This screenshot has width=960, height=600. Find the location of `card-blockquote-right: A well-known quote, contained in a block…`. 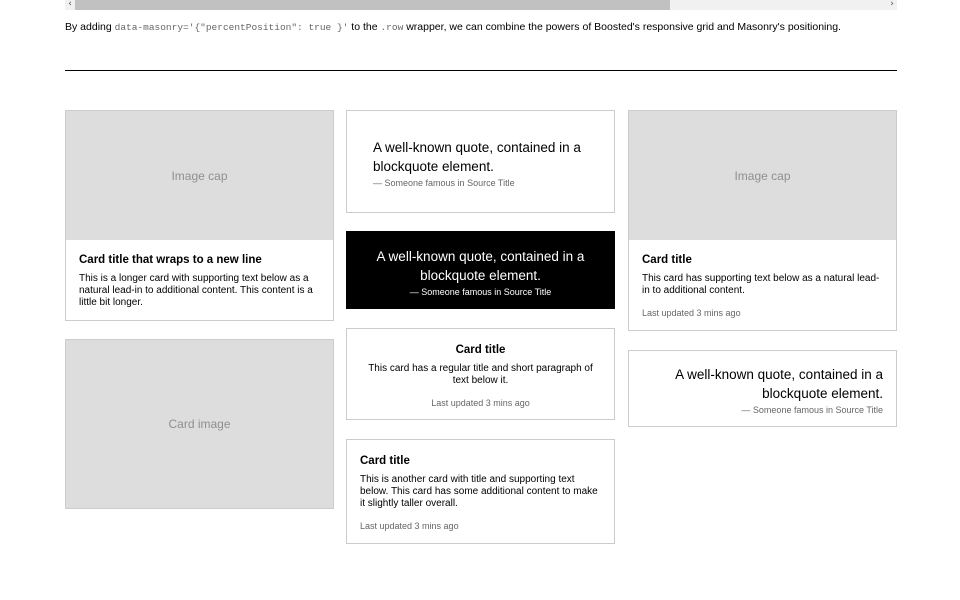

card-blockquote-right: A well-known quote, contained in a block… is located at coordinates (762, 388).